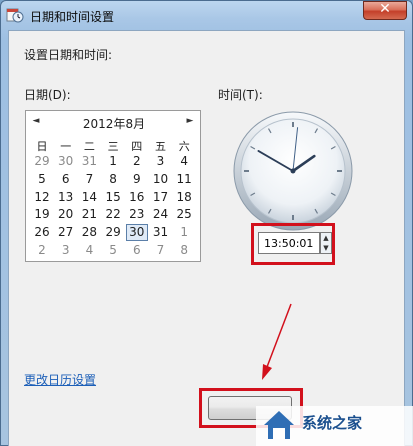 This screenshot has height=446, width=413. I want to click on change-calendar-settings-link: 更改日历设置, so click(60, 379).